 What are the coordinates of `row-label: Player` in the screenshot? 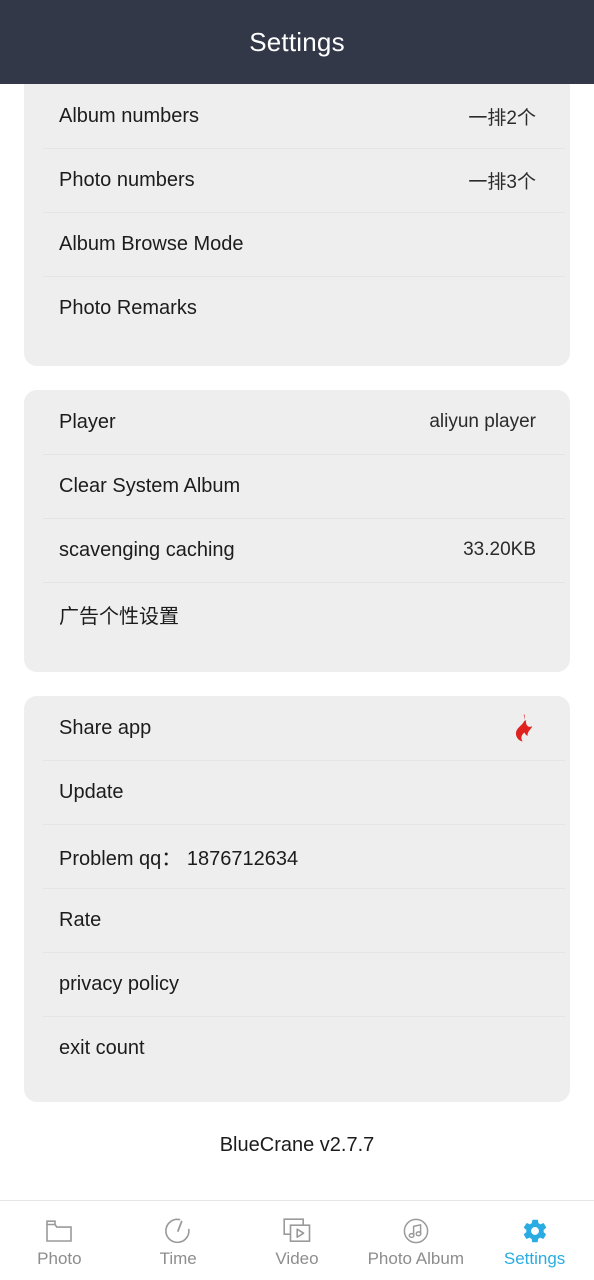 It's located at (87, 421).